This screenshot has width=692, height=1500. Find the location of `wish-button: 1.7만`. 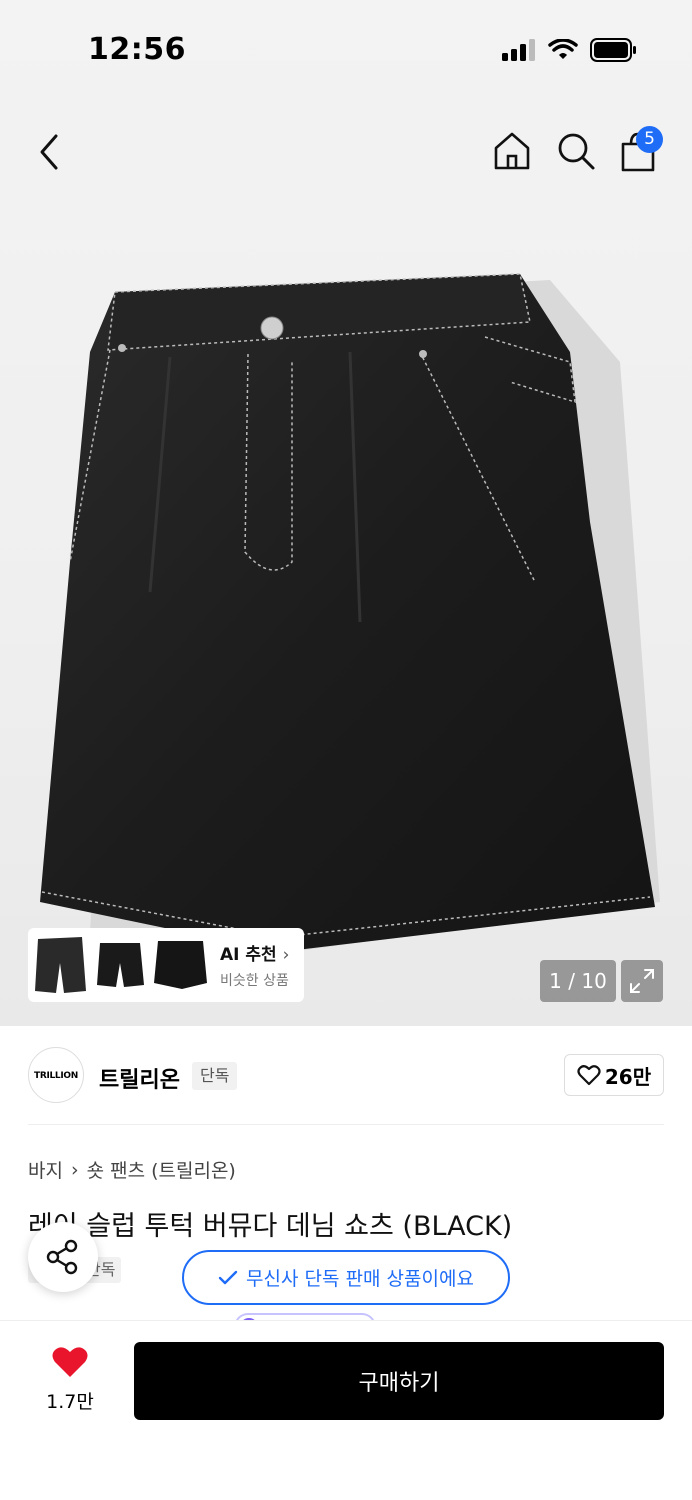

wish-button: 1.7만 is located at coordinates (70, 1379).